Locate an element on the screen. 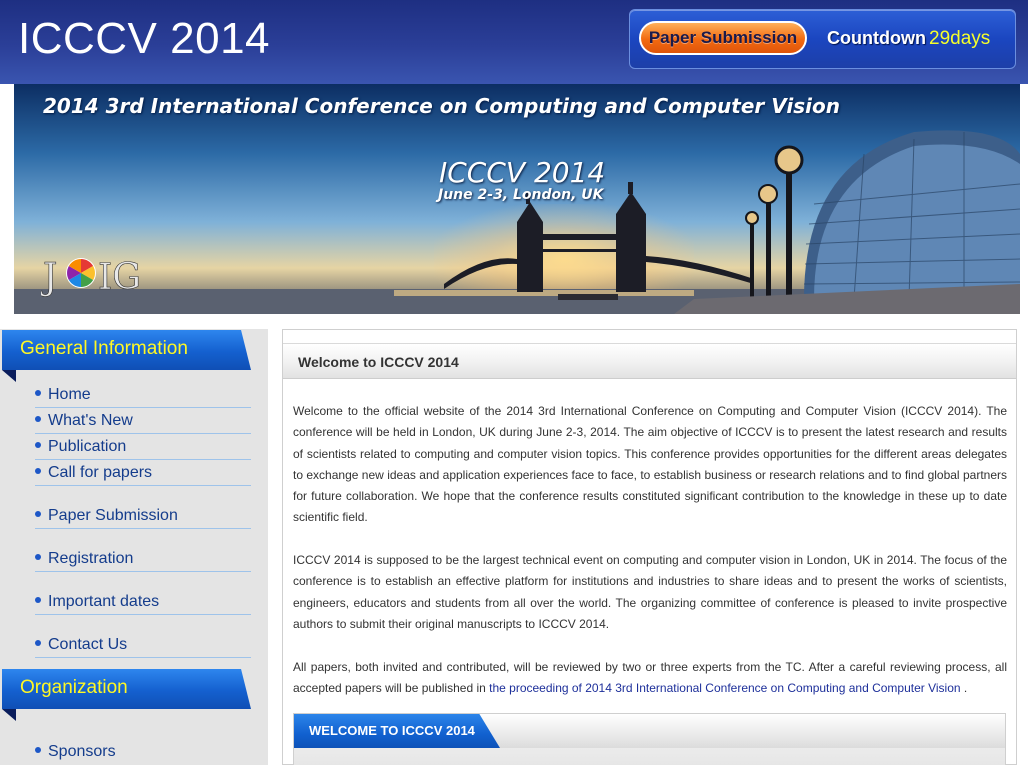 The image size is (1028, 765). city-hall-building is located at coordinates (911, 215).